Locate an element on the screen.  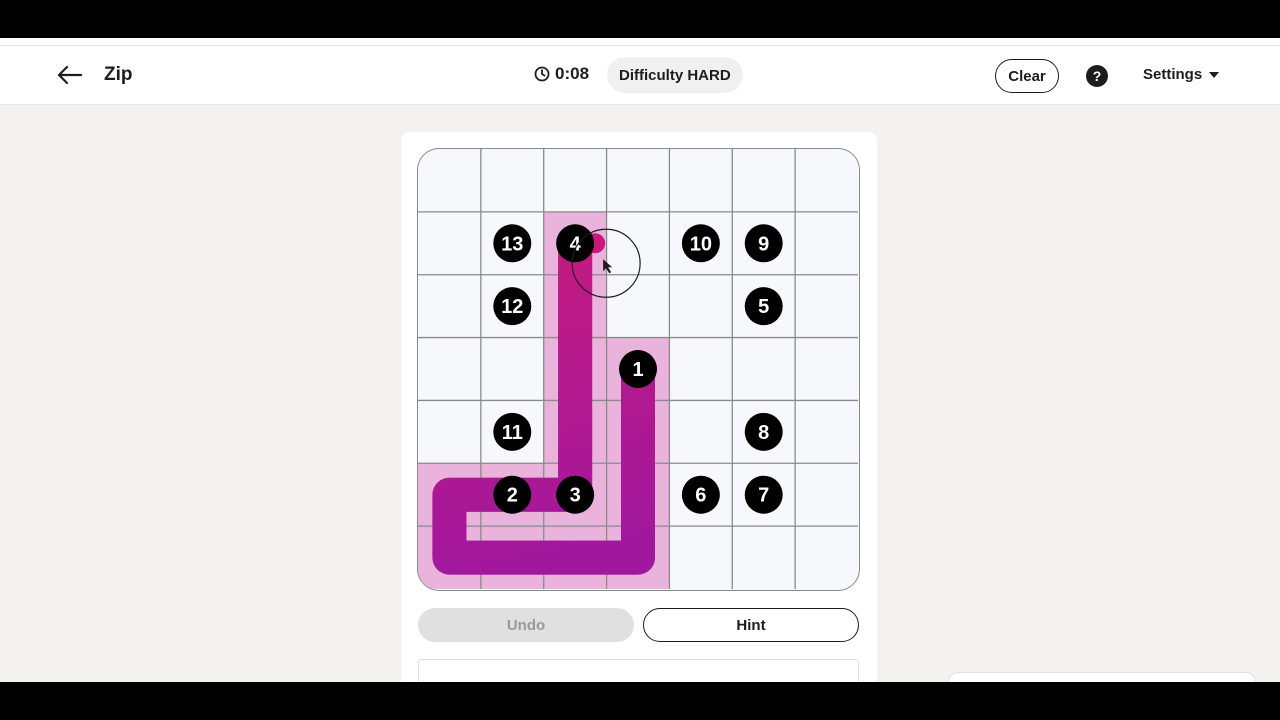
back-button is located at coordinates (69, 75).